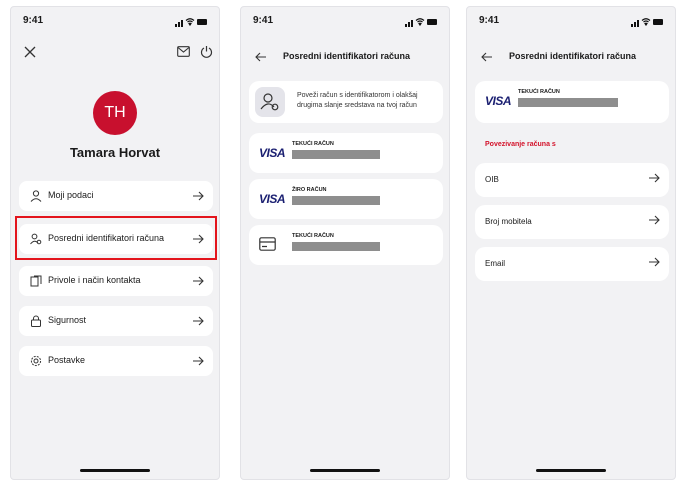 This screenshot has width=677, height=486. I want to click on menu-item-label: Moji podaci, so click(71, 195).